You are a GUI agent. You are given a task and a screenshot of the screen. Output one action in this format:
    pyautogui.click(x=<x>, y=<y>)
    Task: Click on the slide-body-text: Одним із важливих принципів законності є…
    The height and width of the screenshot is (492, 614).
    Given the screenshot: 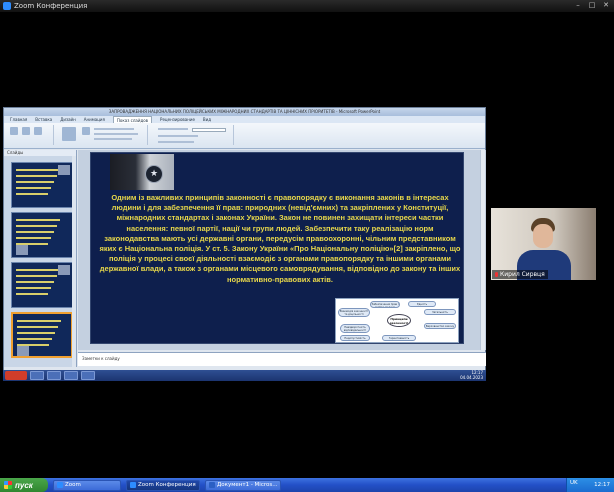 What is the action you would take?
    pyautogui.click(x=280, y=238)
    